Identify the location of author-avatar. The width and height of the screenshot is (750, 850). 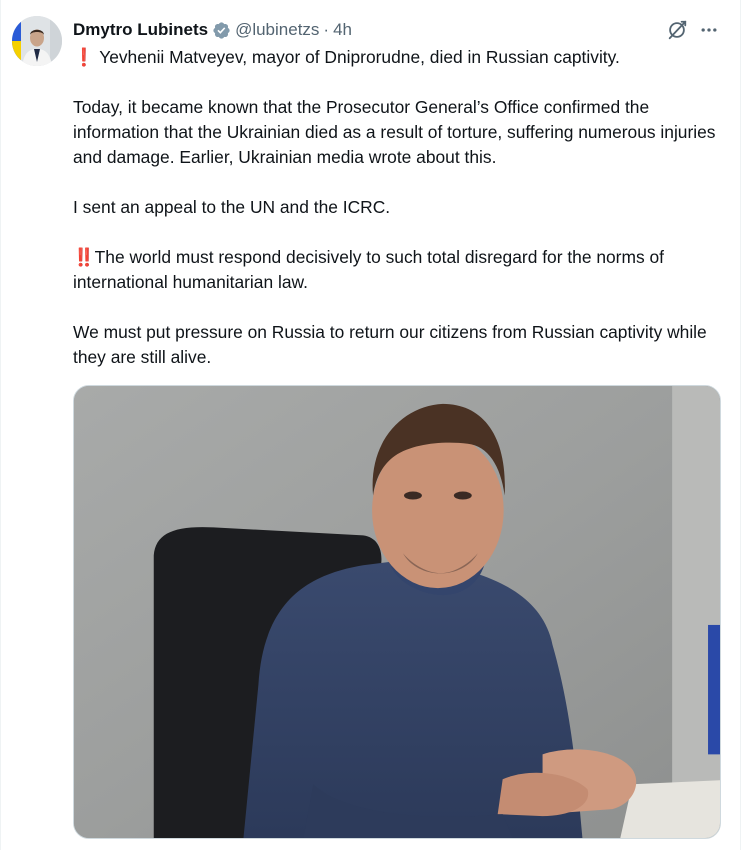
(37, 41).